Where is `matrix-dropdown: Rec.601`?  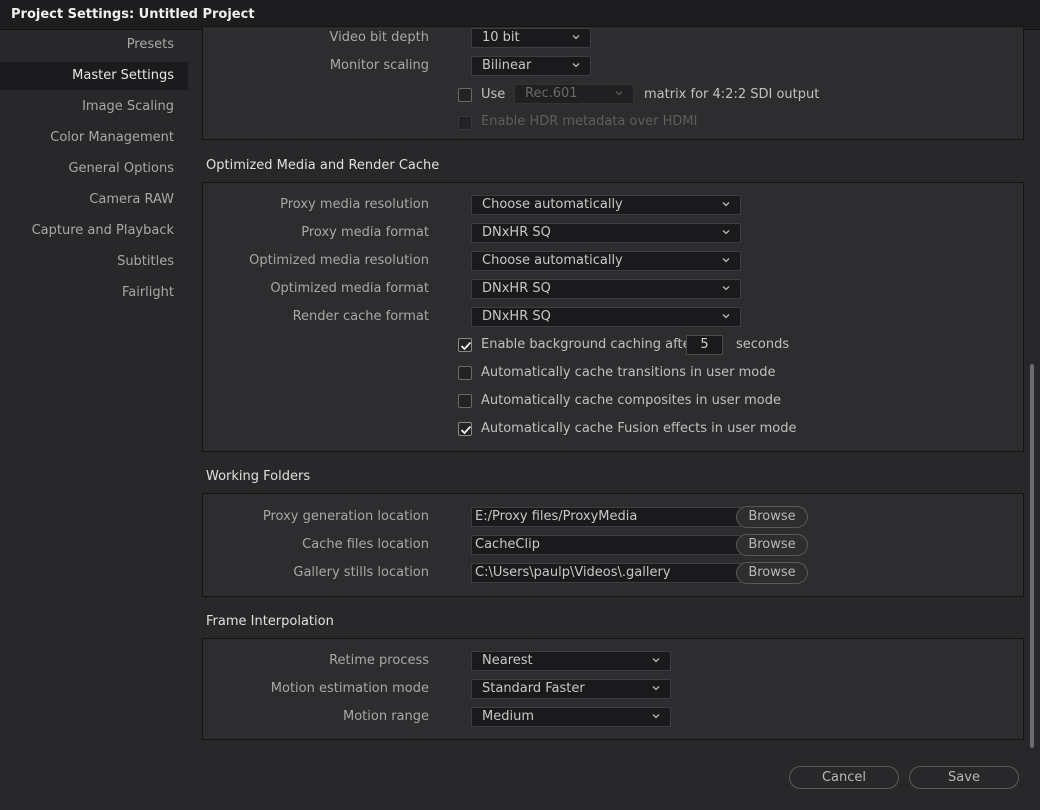 matrix-dropdown: Rec.601 is located at coordinates (574, 94).